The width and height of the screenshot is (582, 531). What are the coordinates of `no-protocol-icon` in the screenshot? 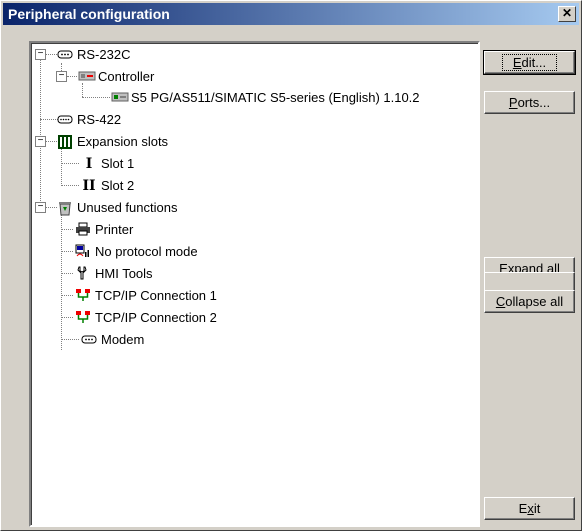 It's located at (83, 251).